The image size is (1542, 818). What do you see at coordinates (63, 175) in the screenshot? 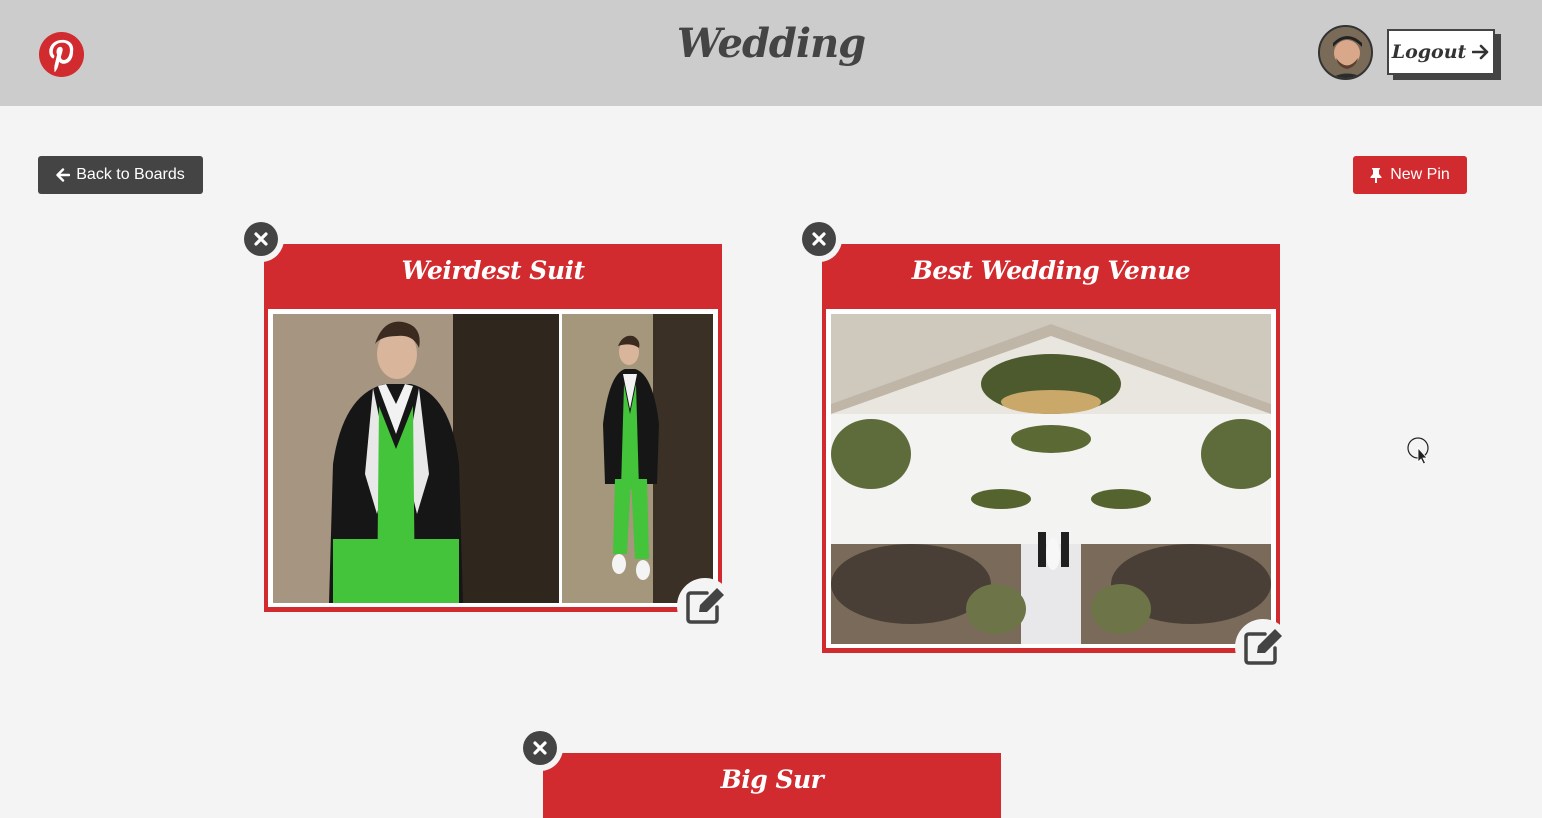
I see `arrow-left-icon` at bounding box center [63, 175].